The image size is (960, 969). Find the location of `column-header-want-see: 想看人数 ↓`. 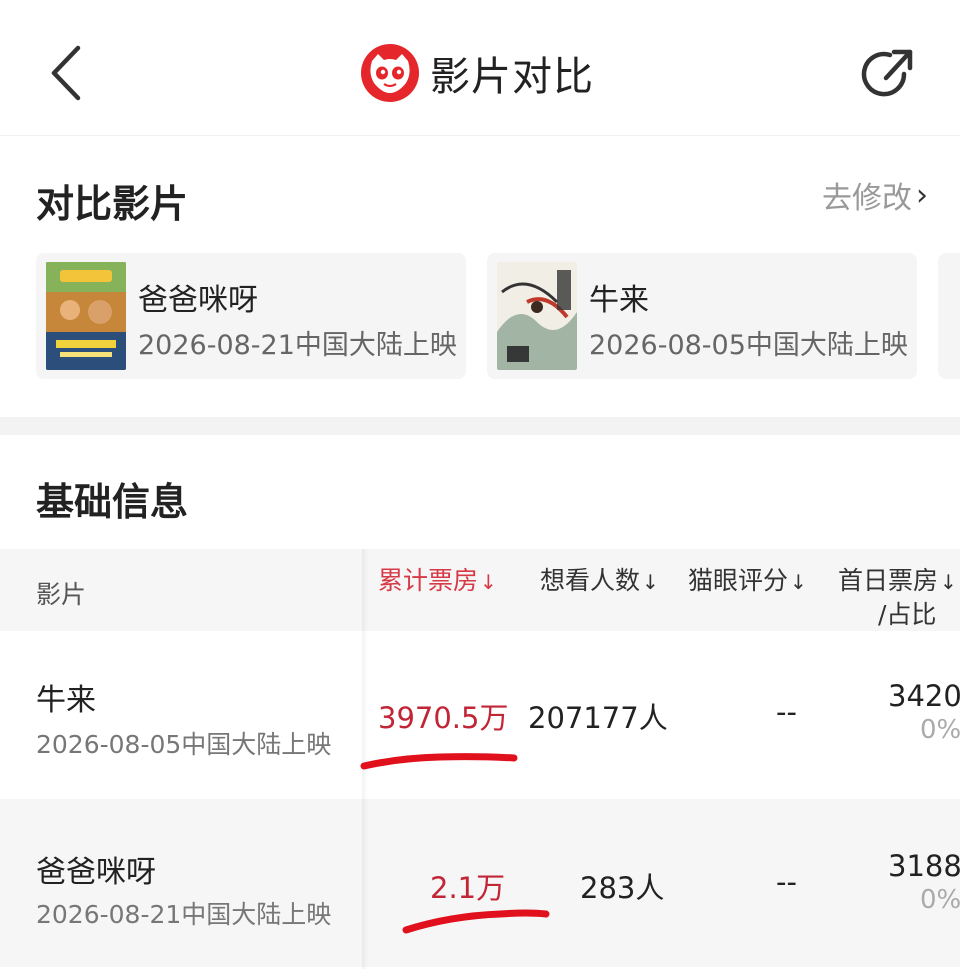

column-header-want-see: 想看人数 ↓ is located at coordinates (599, 579).